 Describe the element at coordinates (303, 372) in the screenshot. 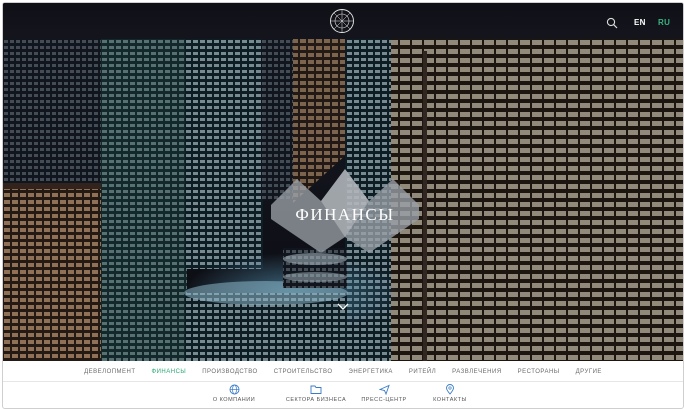

I see `sector-nav-item: СТРОИТЕЛЬСТВО` at that location.